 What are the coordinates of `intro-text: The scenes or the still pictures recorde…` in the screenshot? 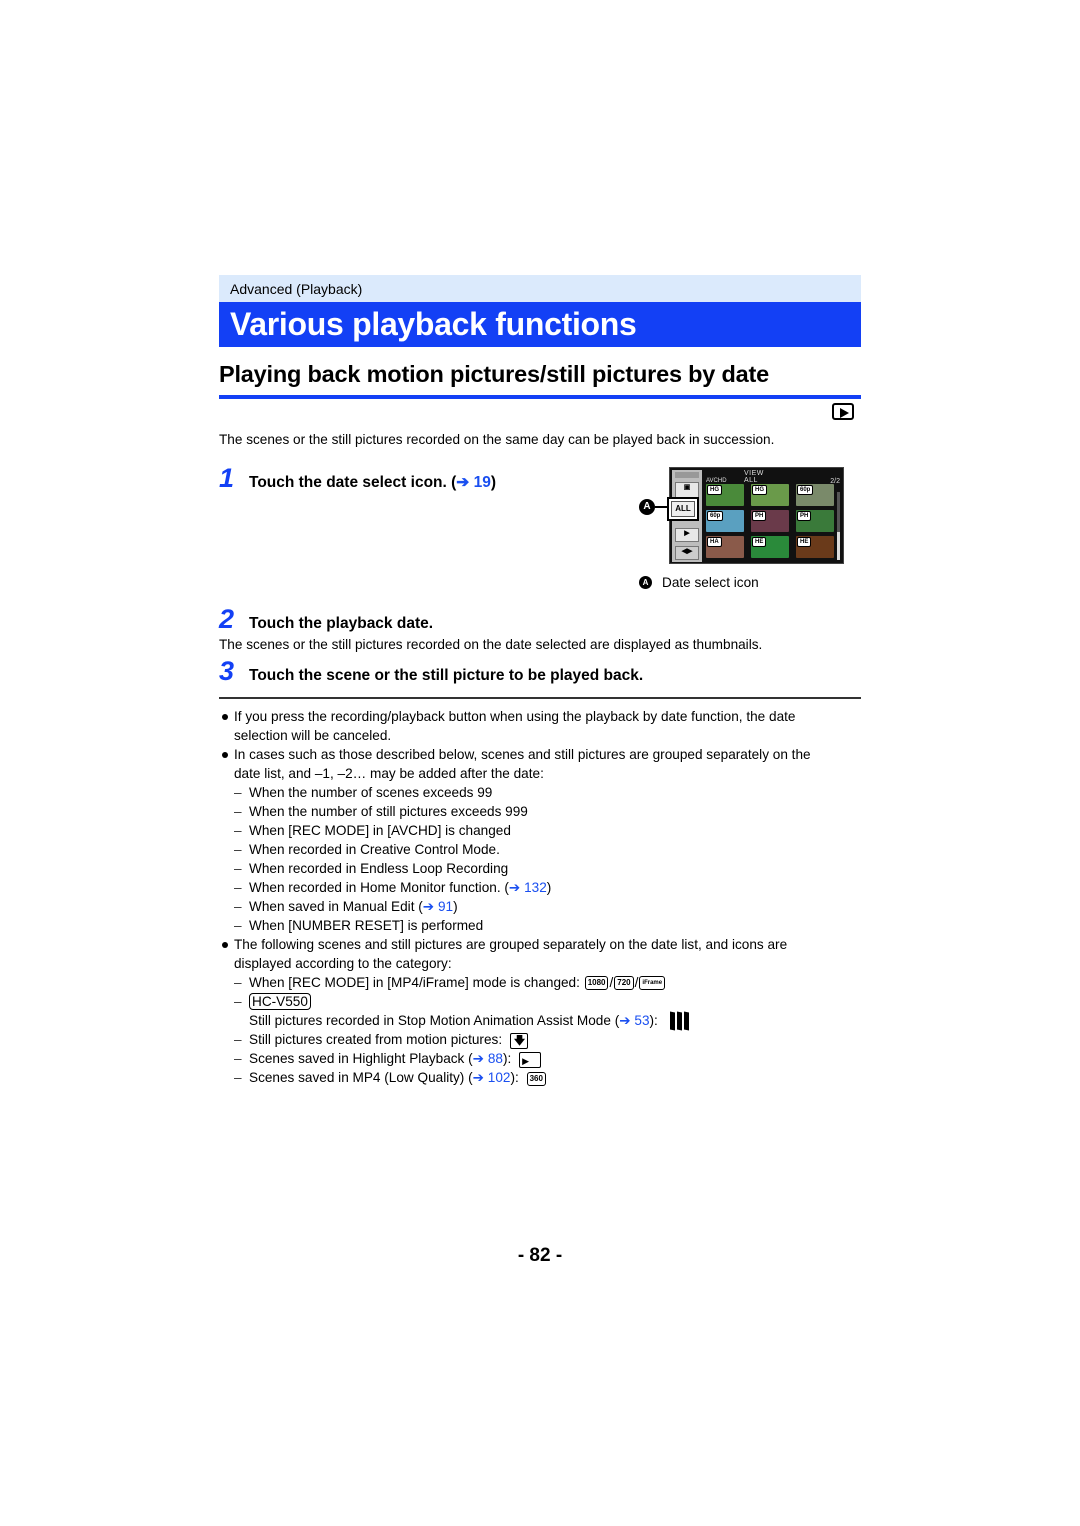 It's located at (497, 439).